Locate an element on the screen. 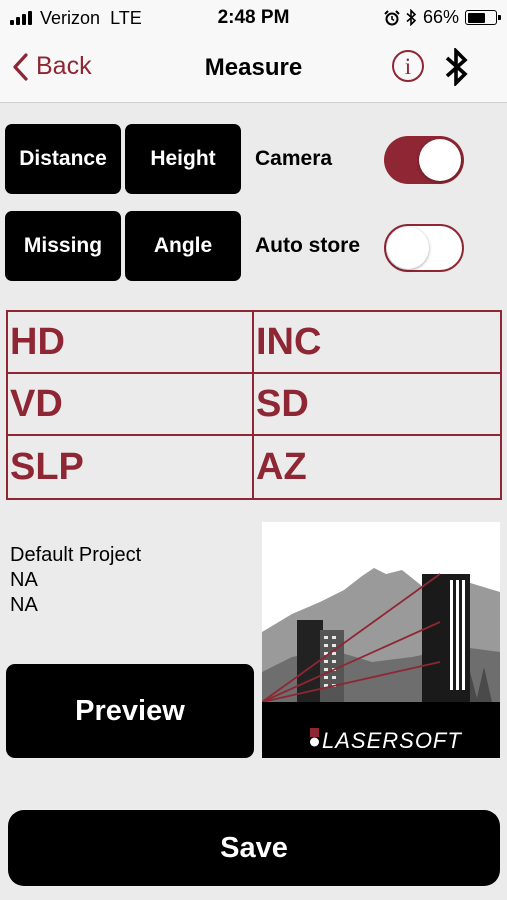 This screenshot has height=900, width=507. nav-bar: Back Measure i is located at coordinates (253, 69).